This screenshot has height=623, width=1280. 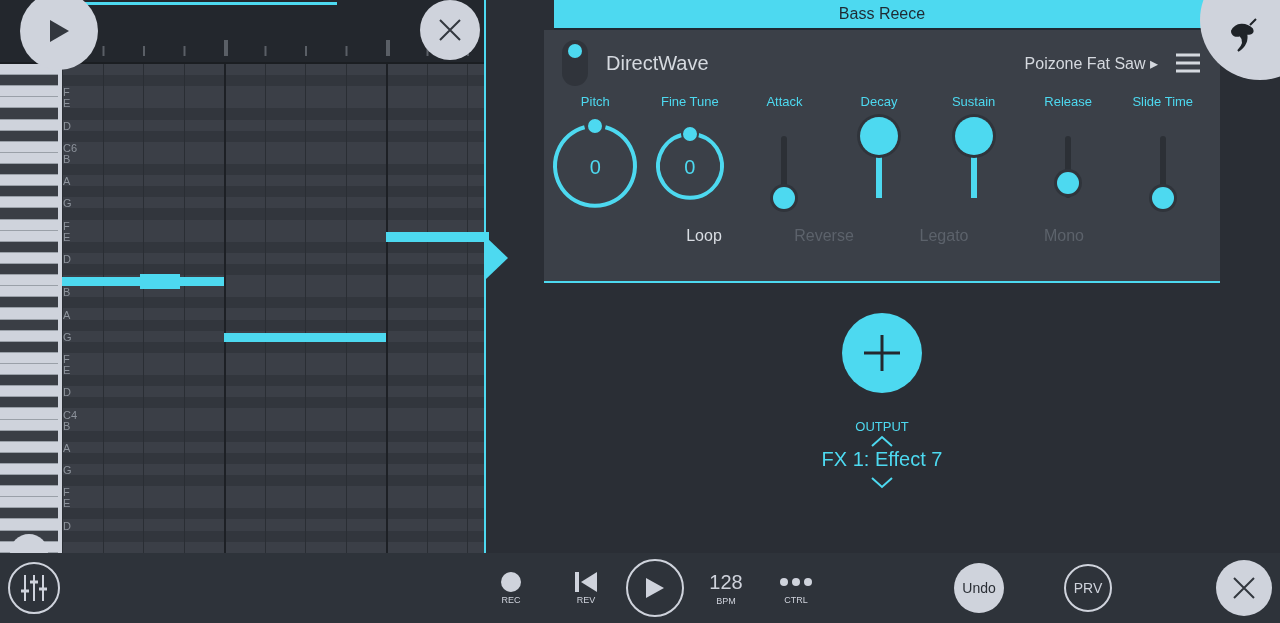 What do you see at coordinates (979, 588) in the screenshot?
I see `undo-button: Undo` at bounding box center [979, 588].